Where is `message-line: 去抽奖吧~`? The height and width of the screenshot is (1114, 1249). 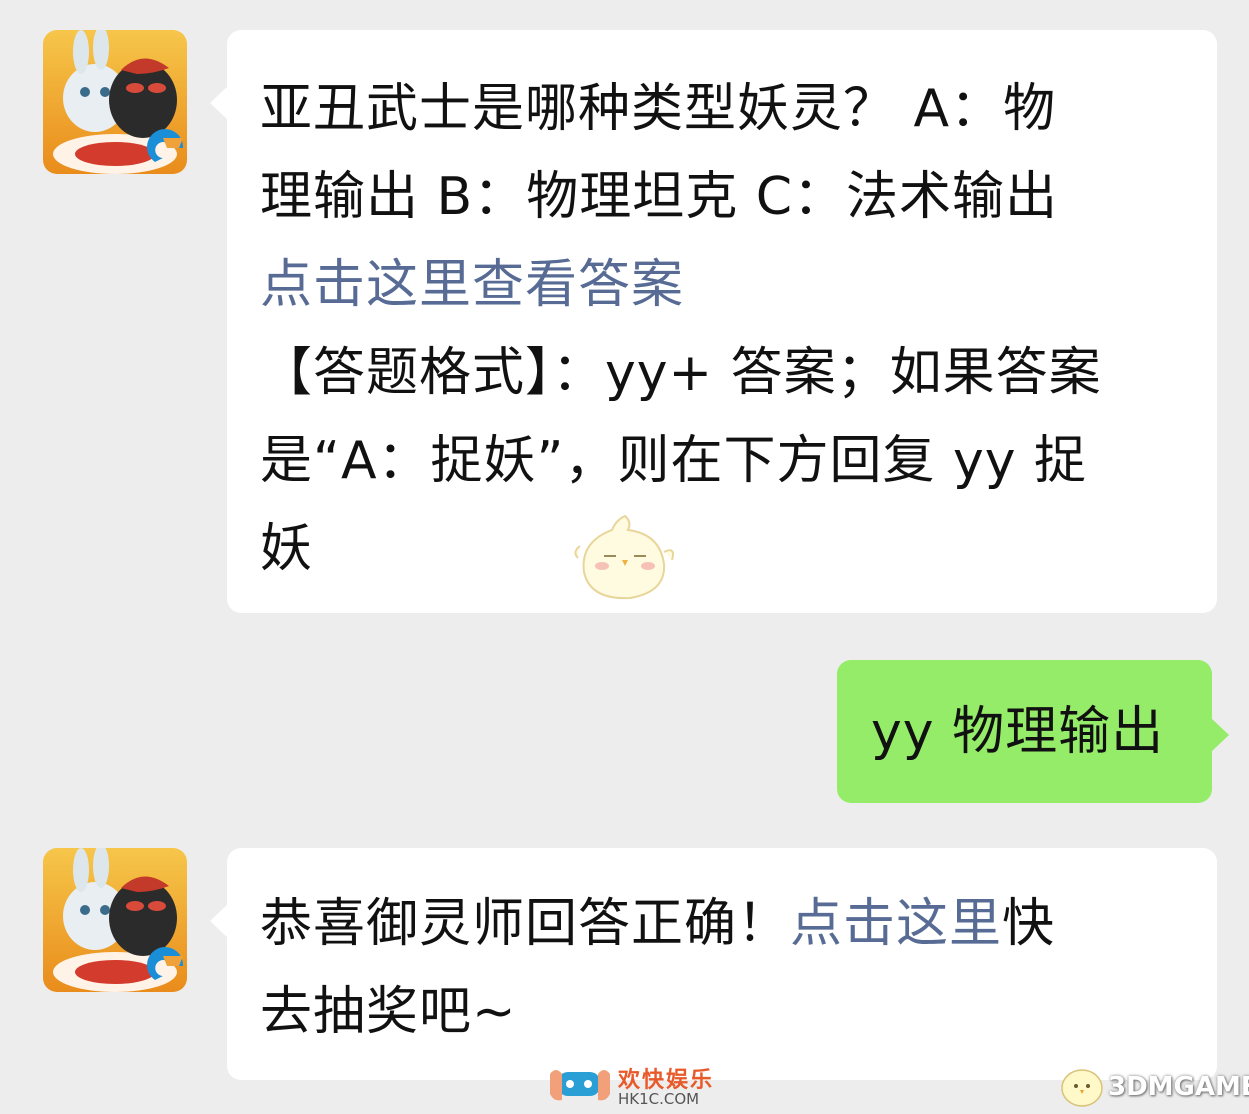
message-line: 去抽奖吧~ is located at coordinates (388, 1012).